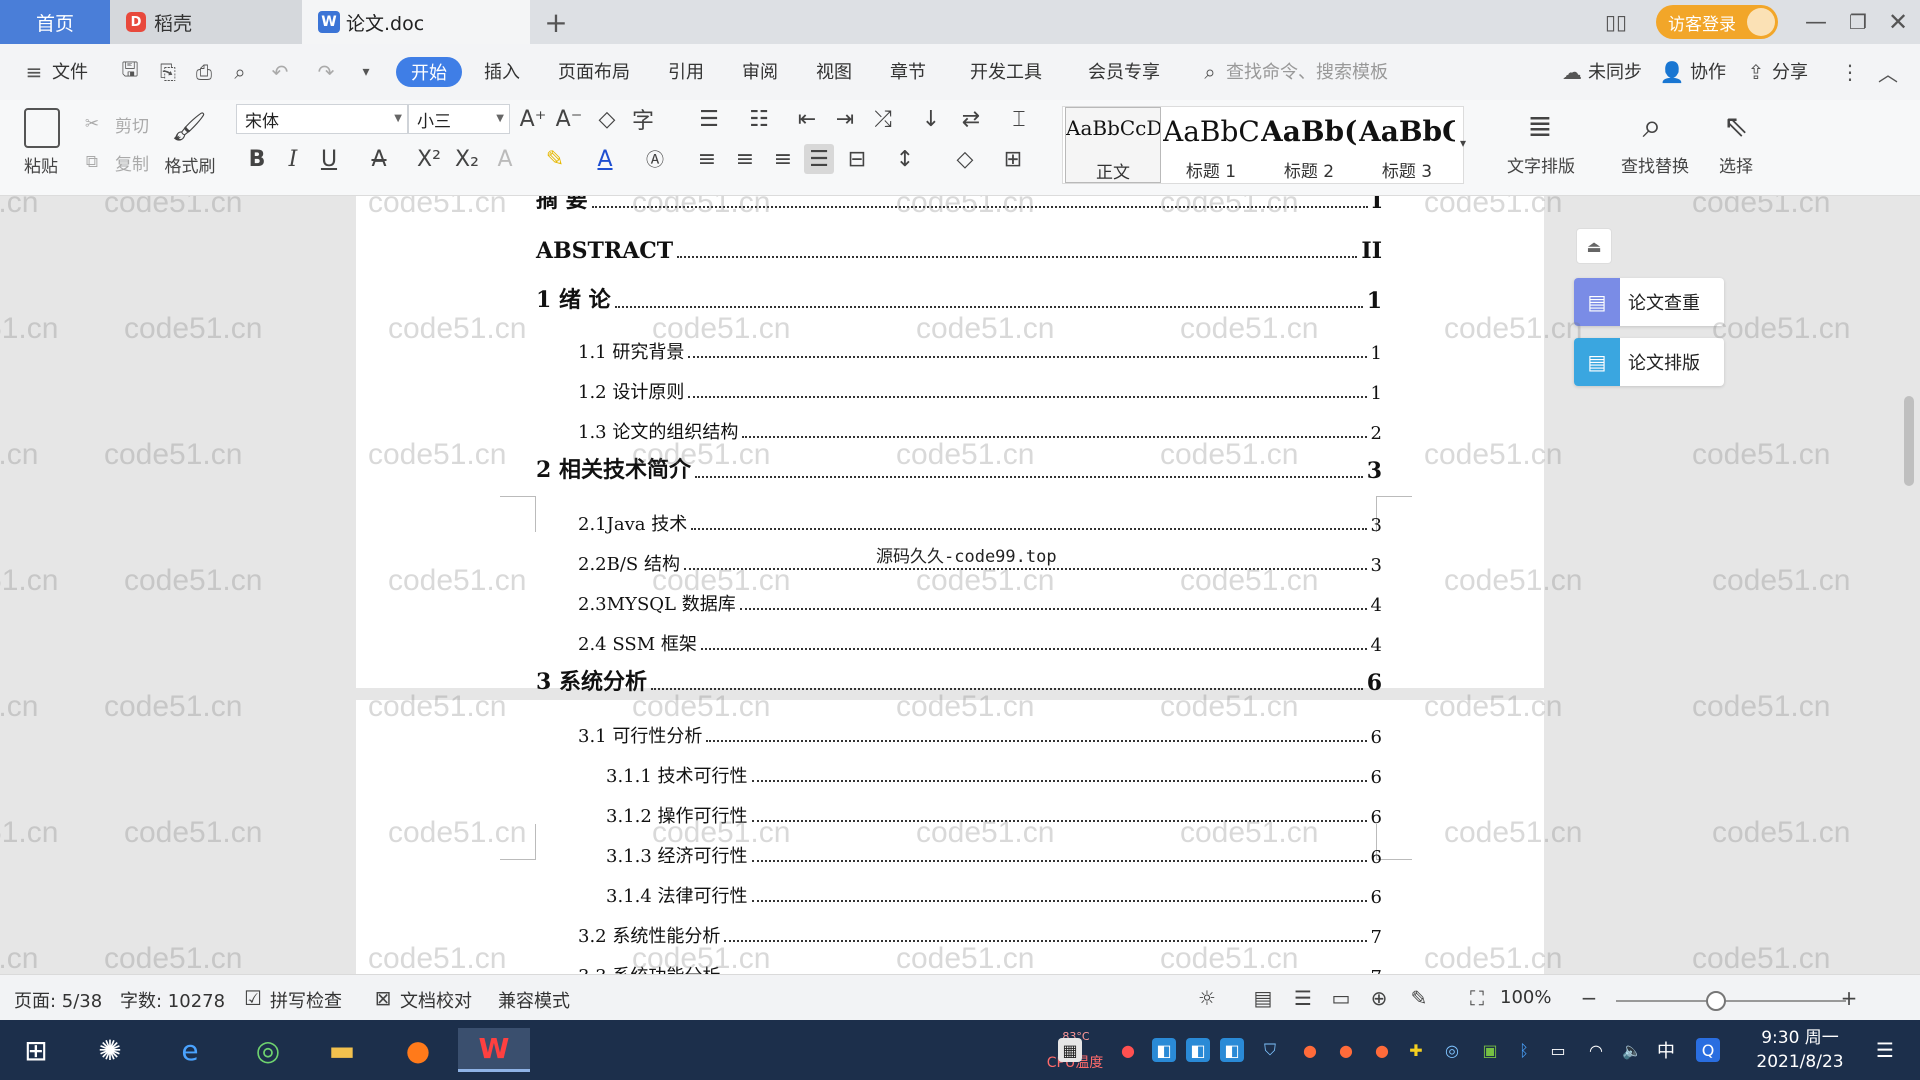 This screenshot has height=1080, width=1920. Describe the element at coordinates (1303, 998) in the screenshot. I see `outline-view-icon: ☰` at that location.